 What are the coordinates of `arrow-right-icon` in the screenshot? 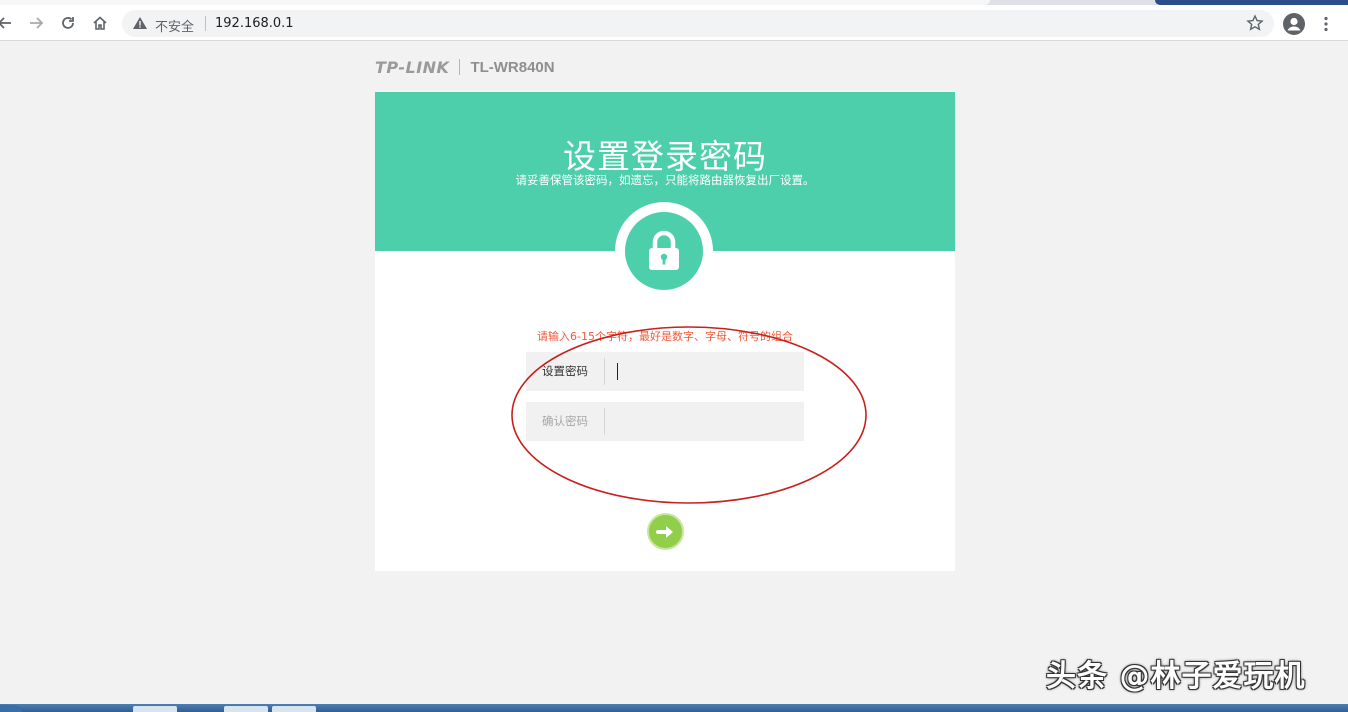 It's located at (664, 531).